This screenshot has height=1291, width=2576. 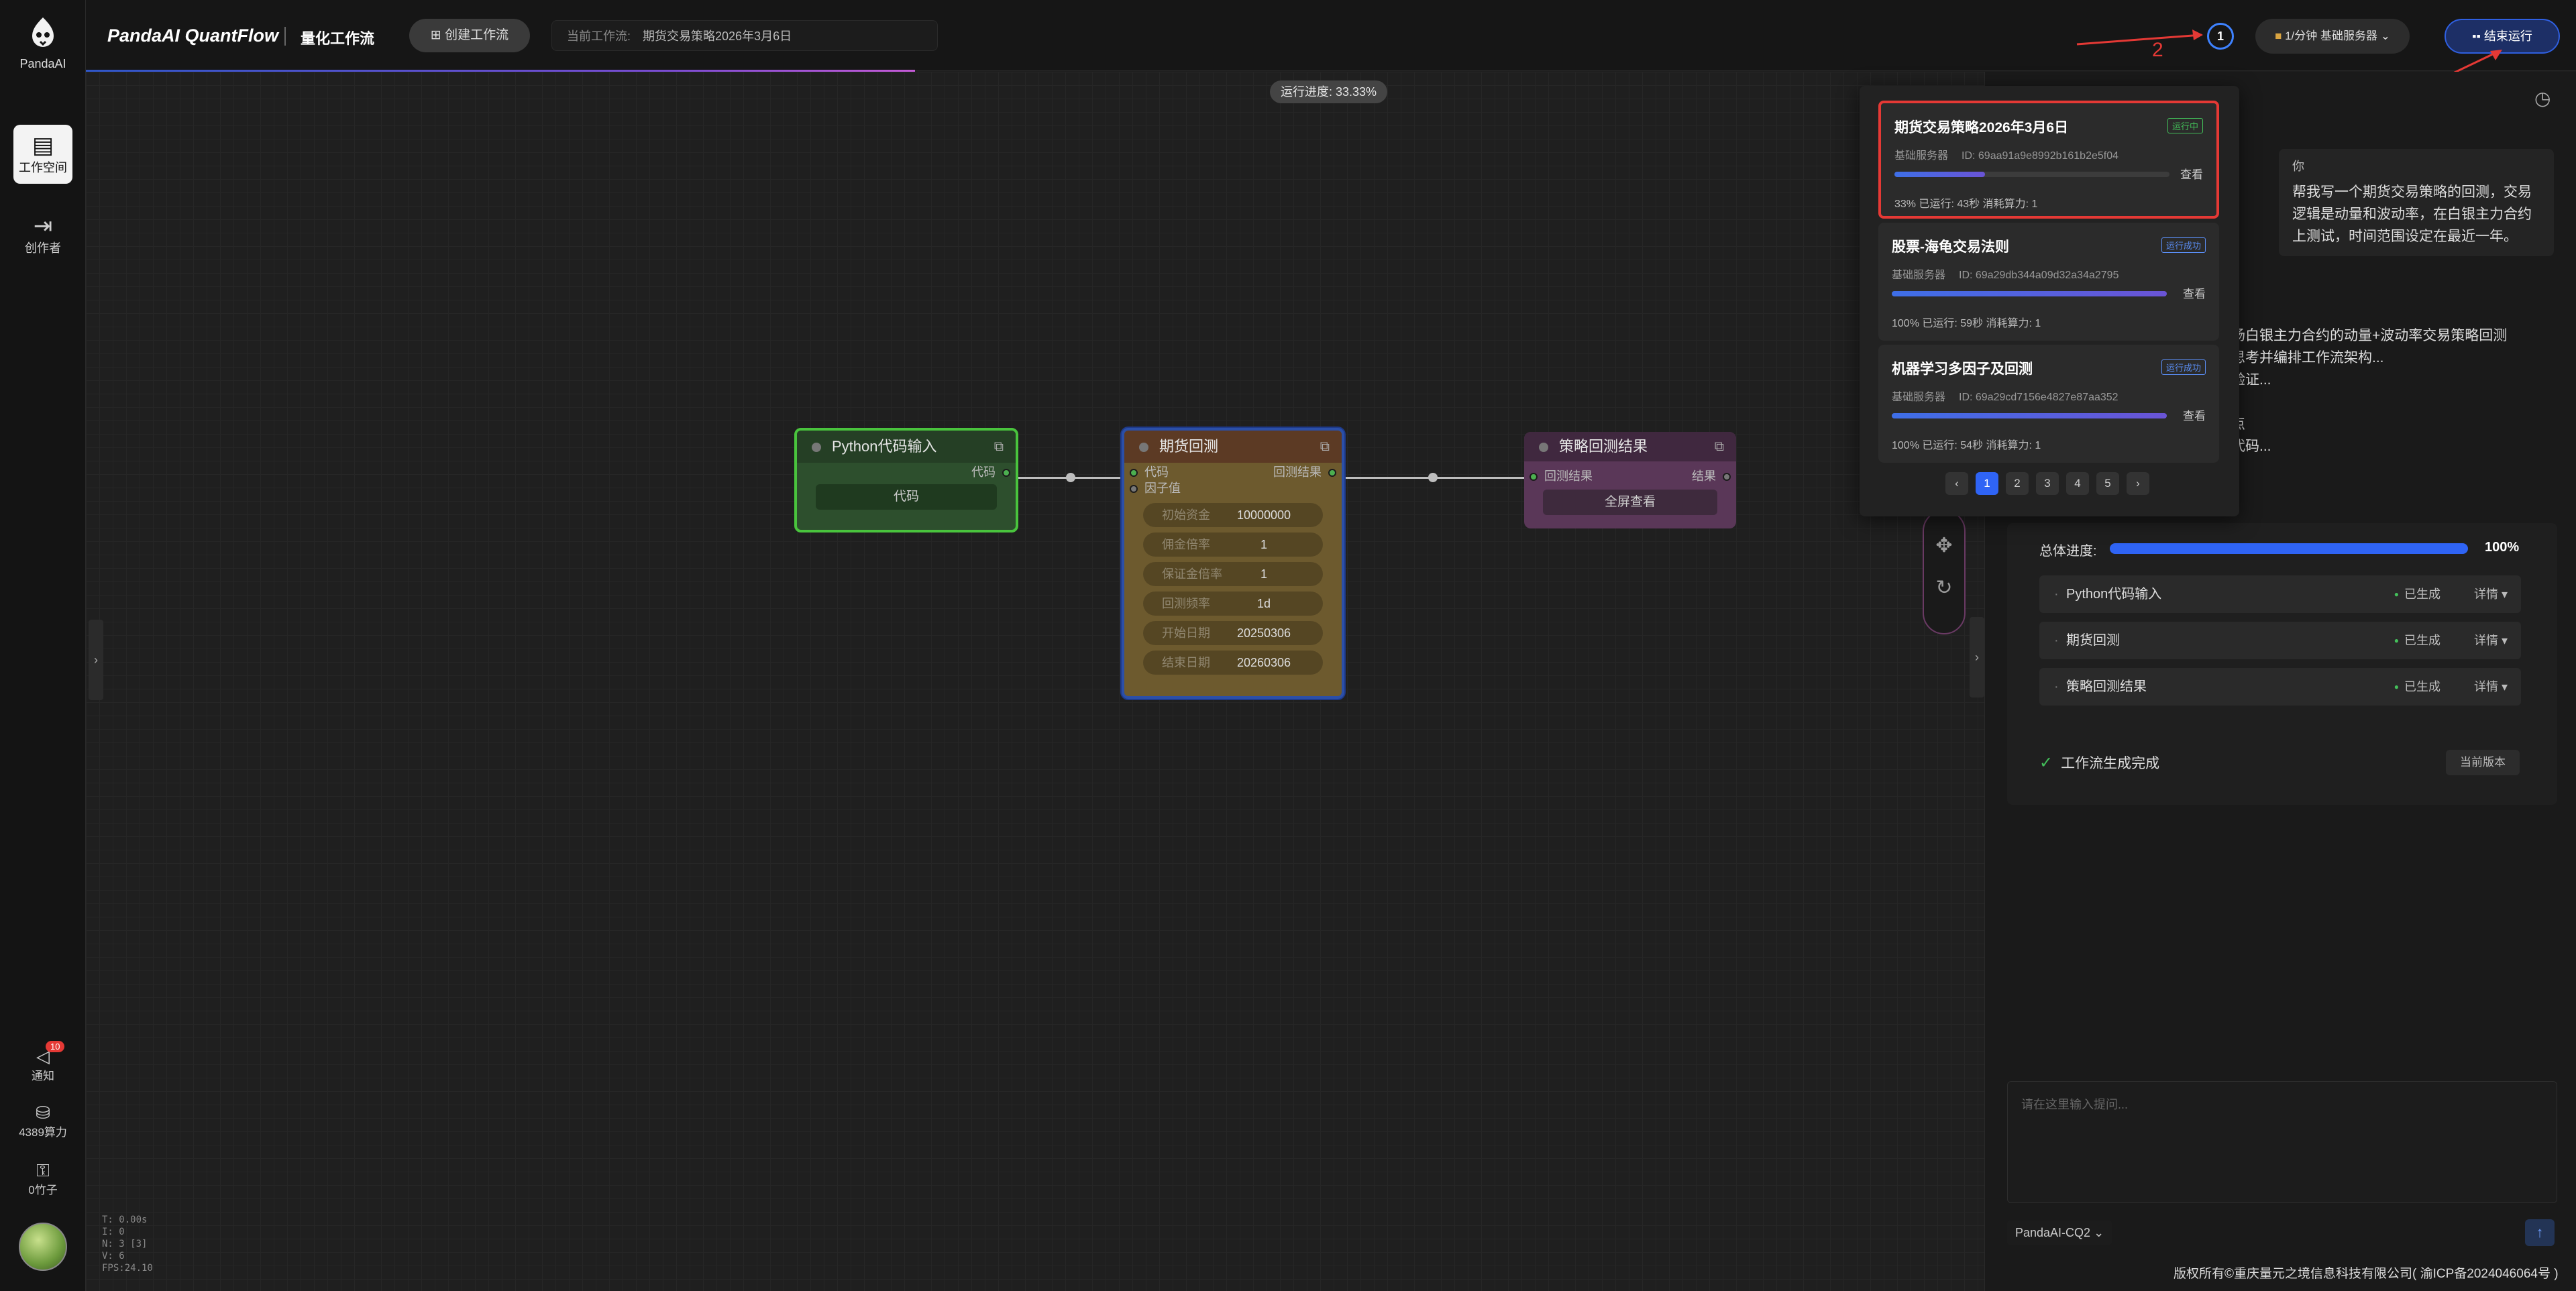 I want to click on param-value: 1d, so click(x=1264, y=604).